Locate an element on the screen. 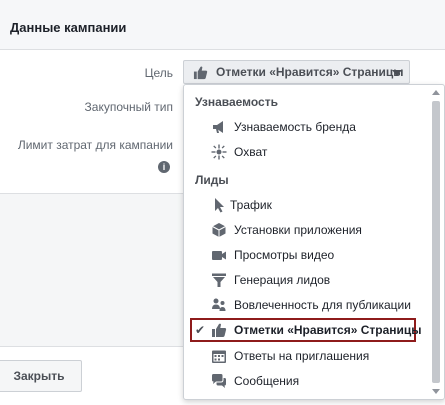 The height and width of the screenshot is (405, 445). scrollbar-thumb is located at coordinates (436, 242).